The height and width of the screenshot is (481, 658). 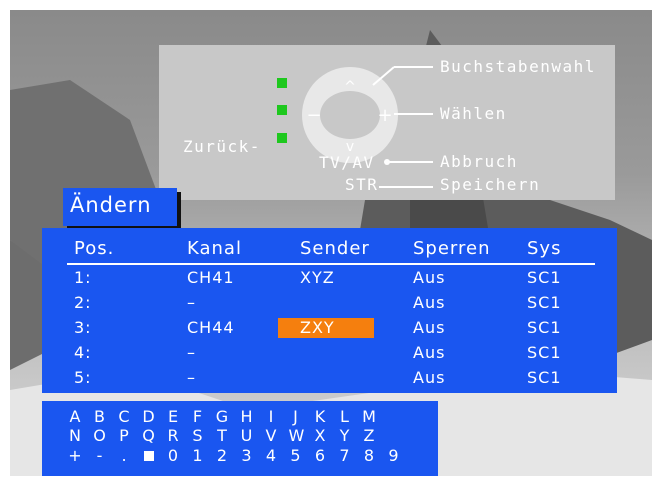 What do you see at coordinates (149, 416) in the screenshot?
I see `keyboard-key: D` at bounding box center [149, 416].